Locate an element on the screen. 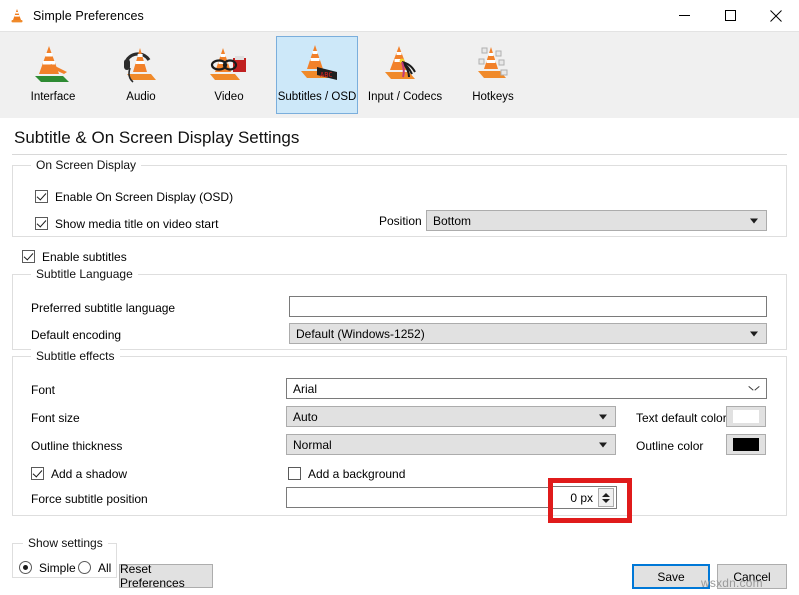 This screenshot has height=595, width=799. position-label: Position is located at coordinates (400, 221).